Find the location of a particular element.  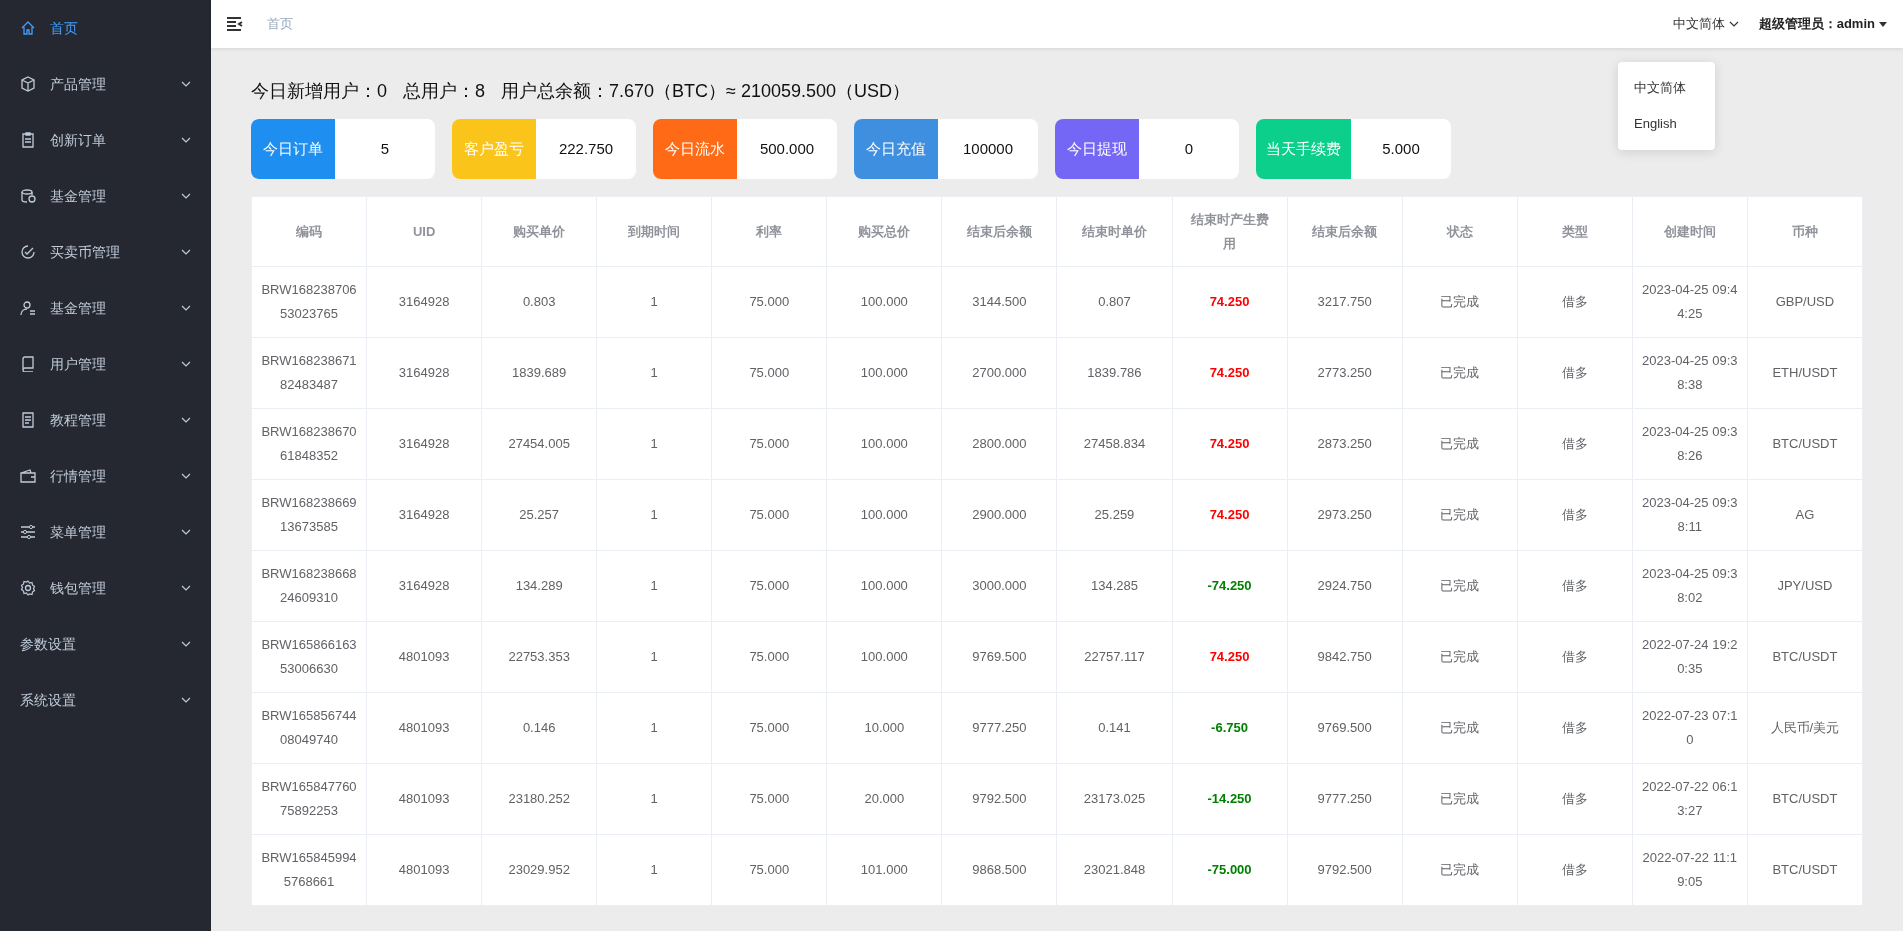

table-cell: 3144.500 is located at coordinates (999, 302).